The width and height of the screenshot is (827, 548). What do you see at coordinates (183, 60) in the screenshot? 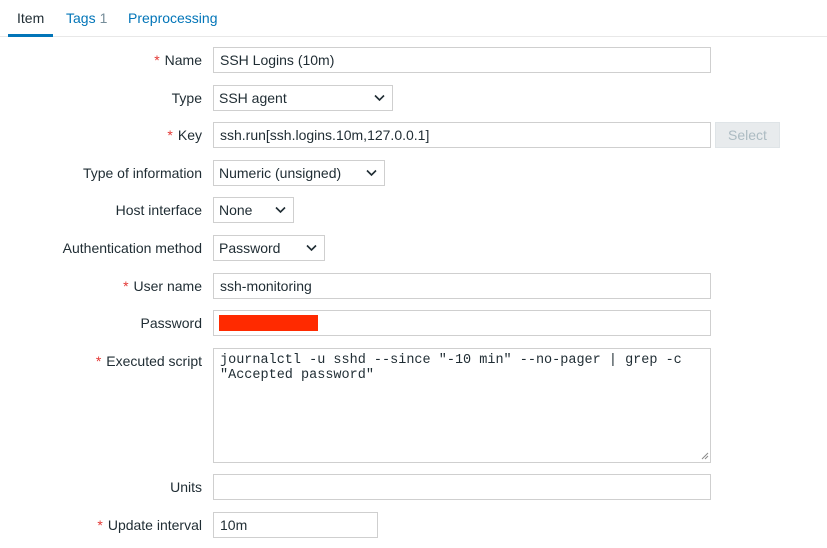
I see `name-label-text: Name` at bounding box center [183, 60].